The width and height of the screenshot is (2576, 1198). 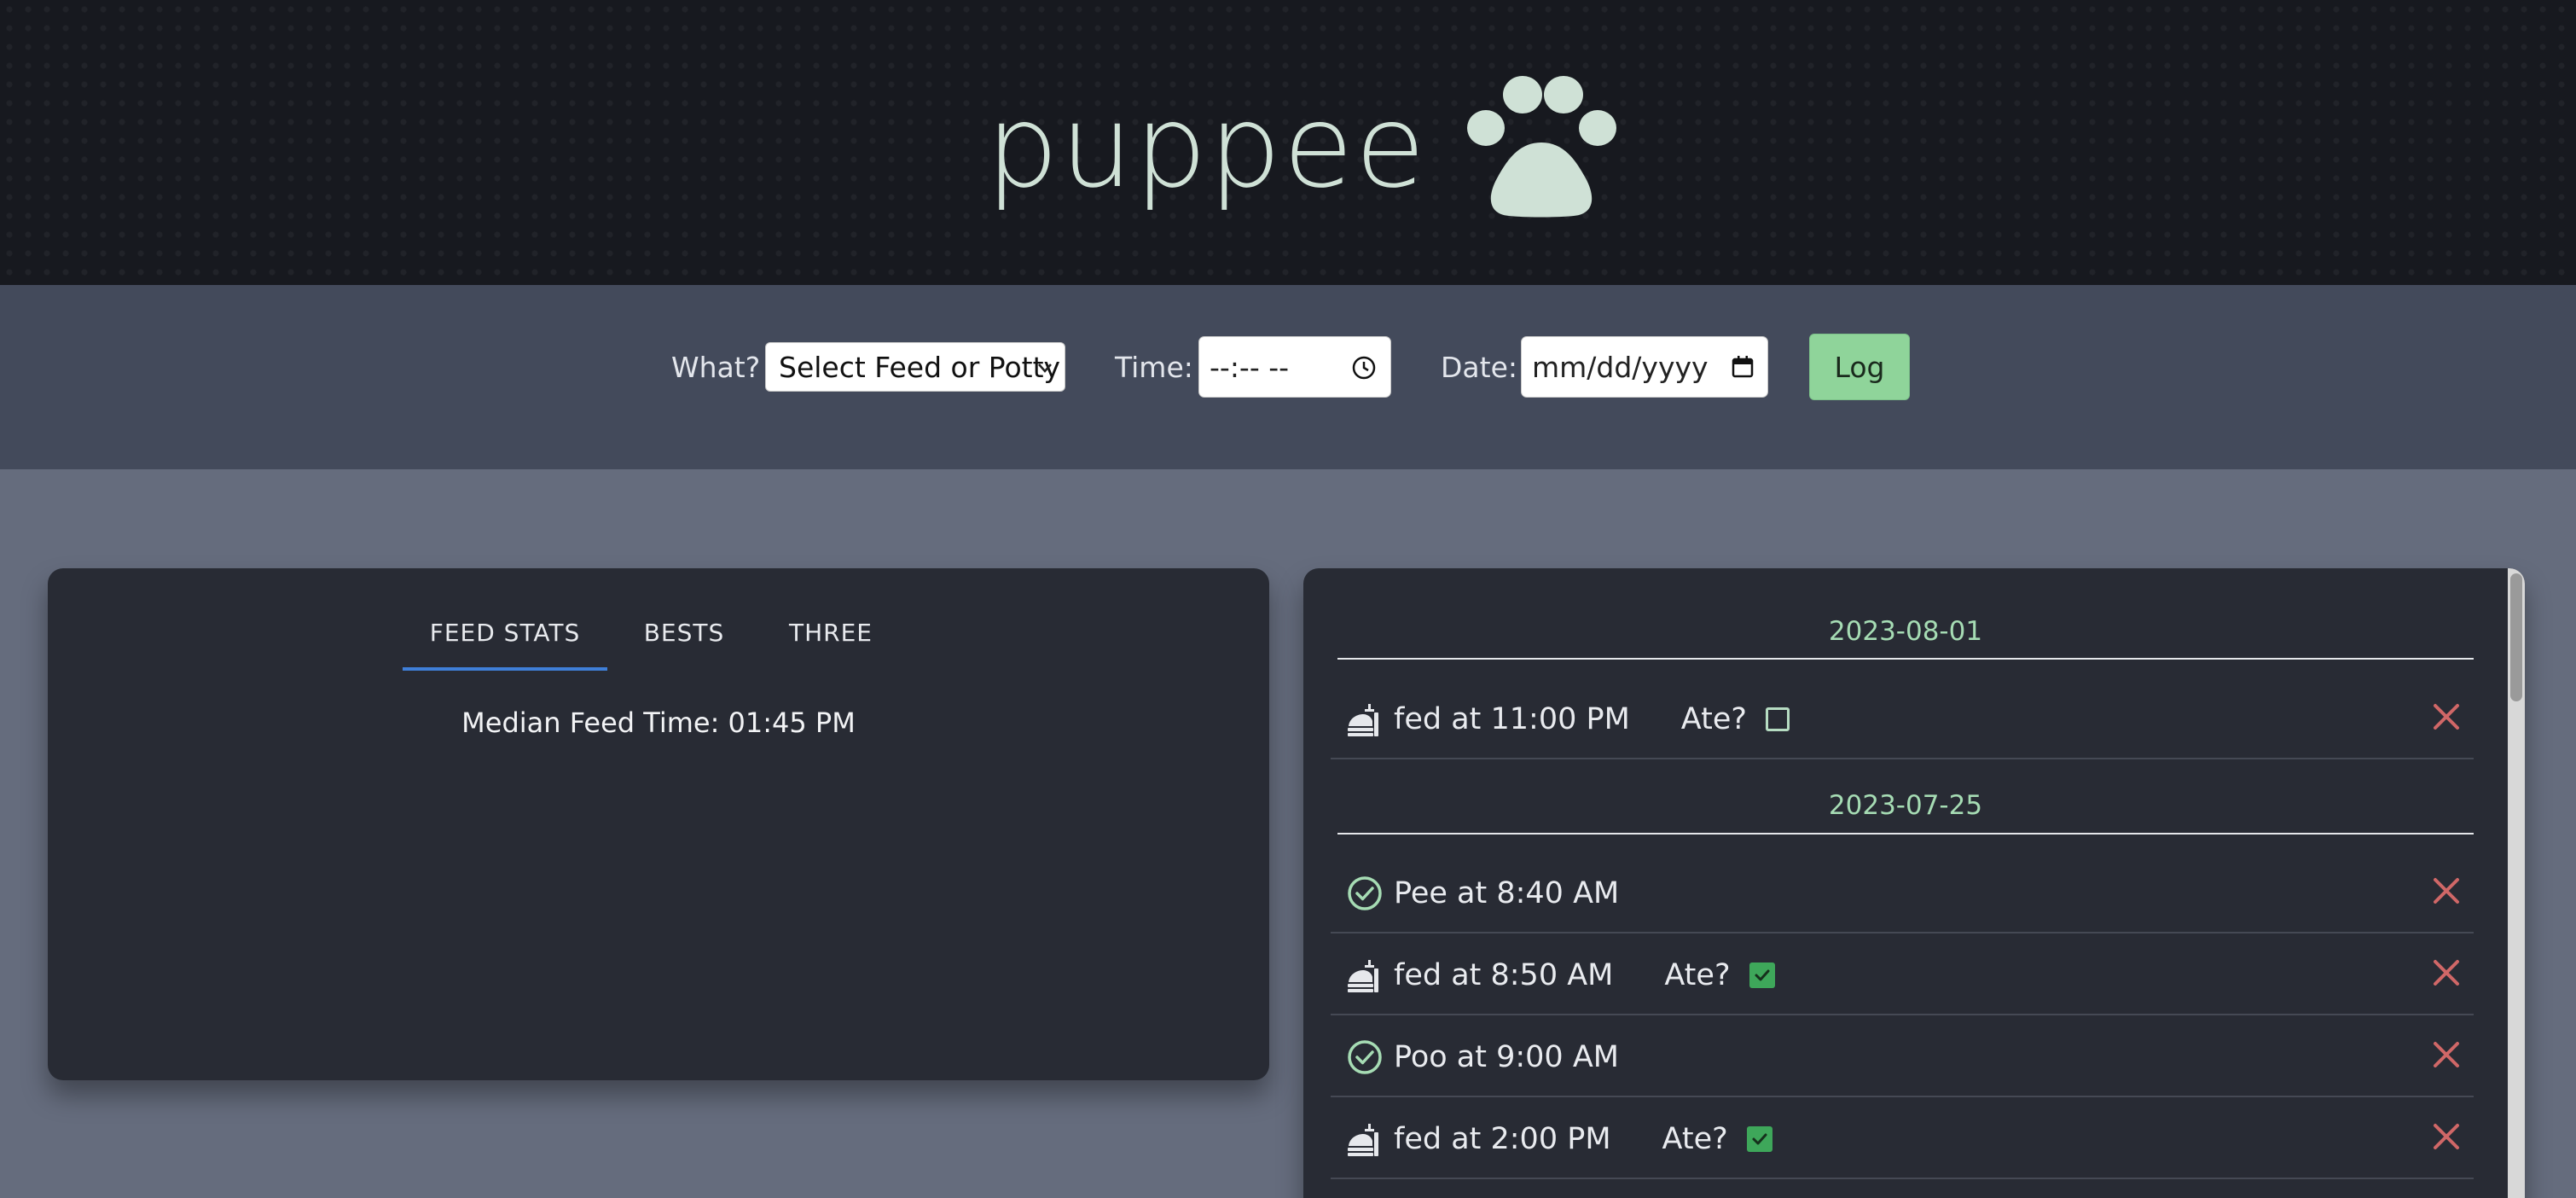 What do you see at coordinates (1742, 367) in the screenshot?
I see `calendar-icon` at bounding box center [1742, 367].